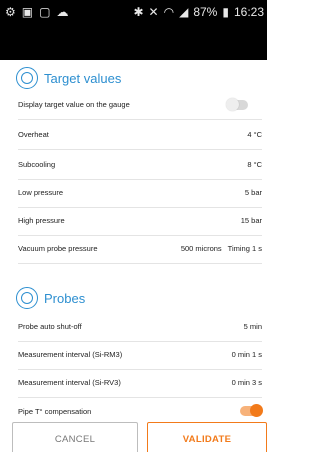 The image size is (320, 452). I want to click on display-on-gauge-row: Display target value on the gauge, so click(140, 105).